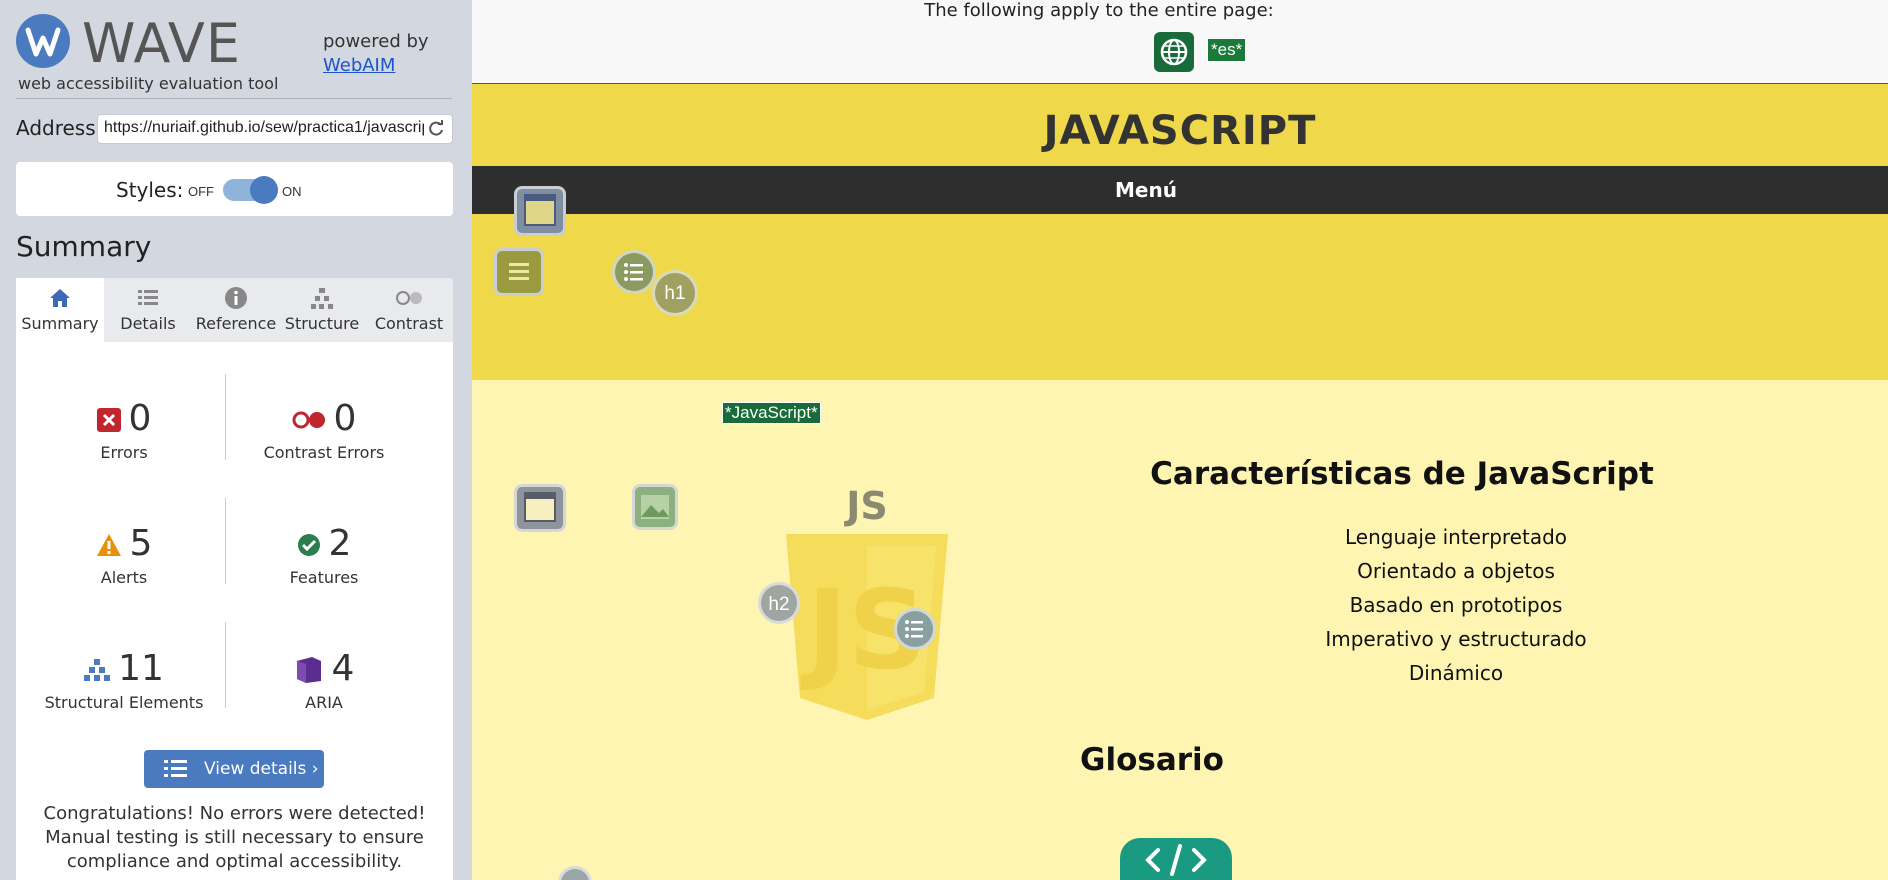  I want to click on summary-heading: Summary, so click(84, 246).